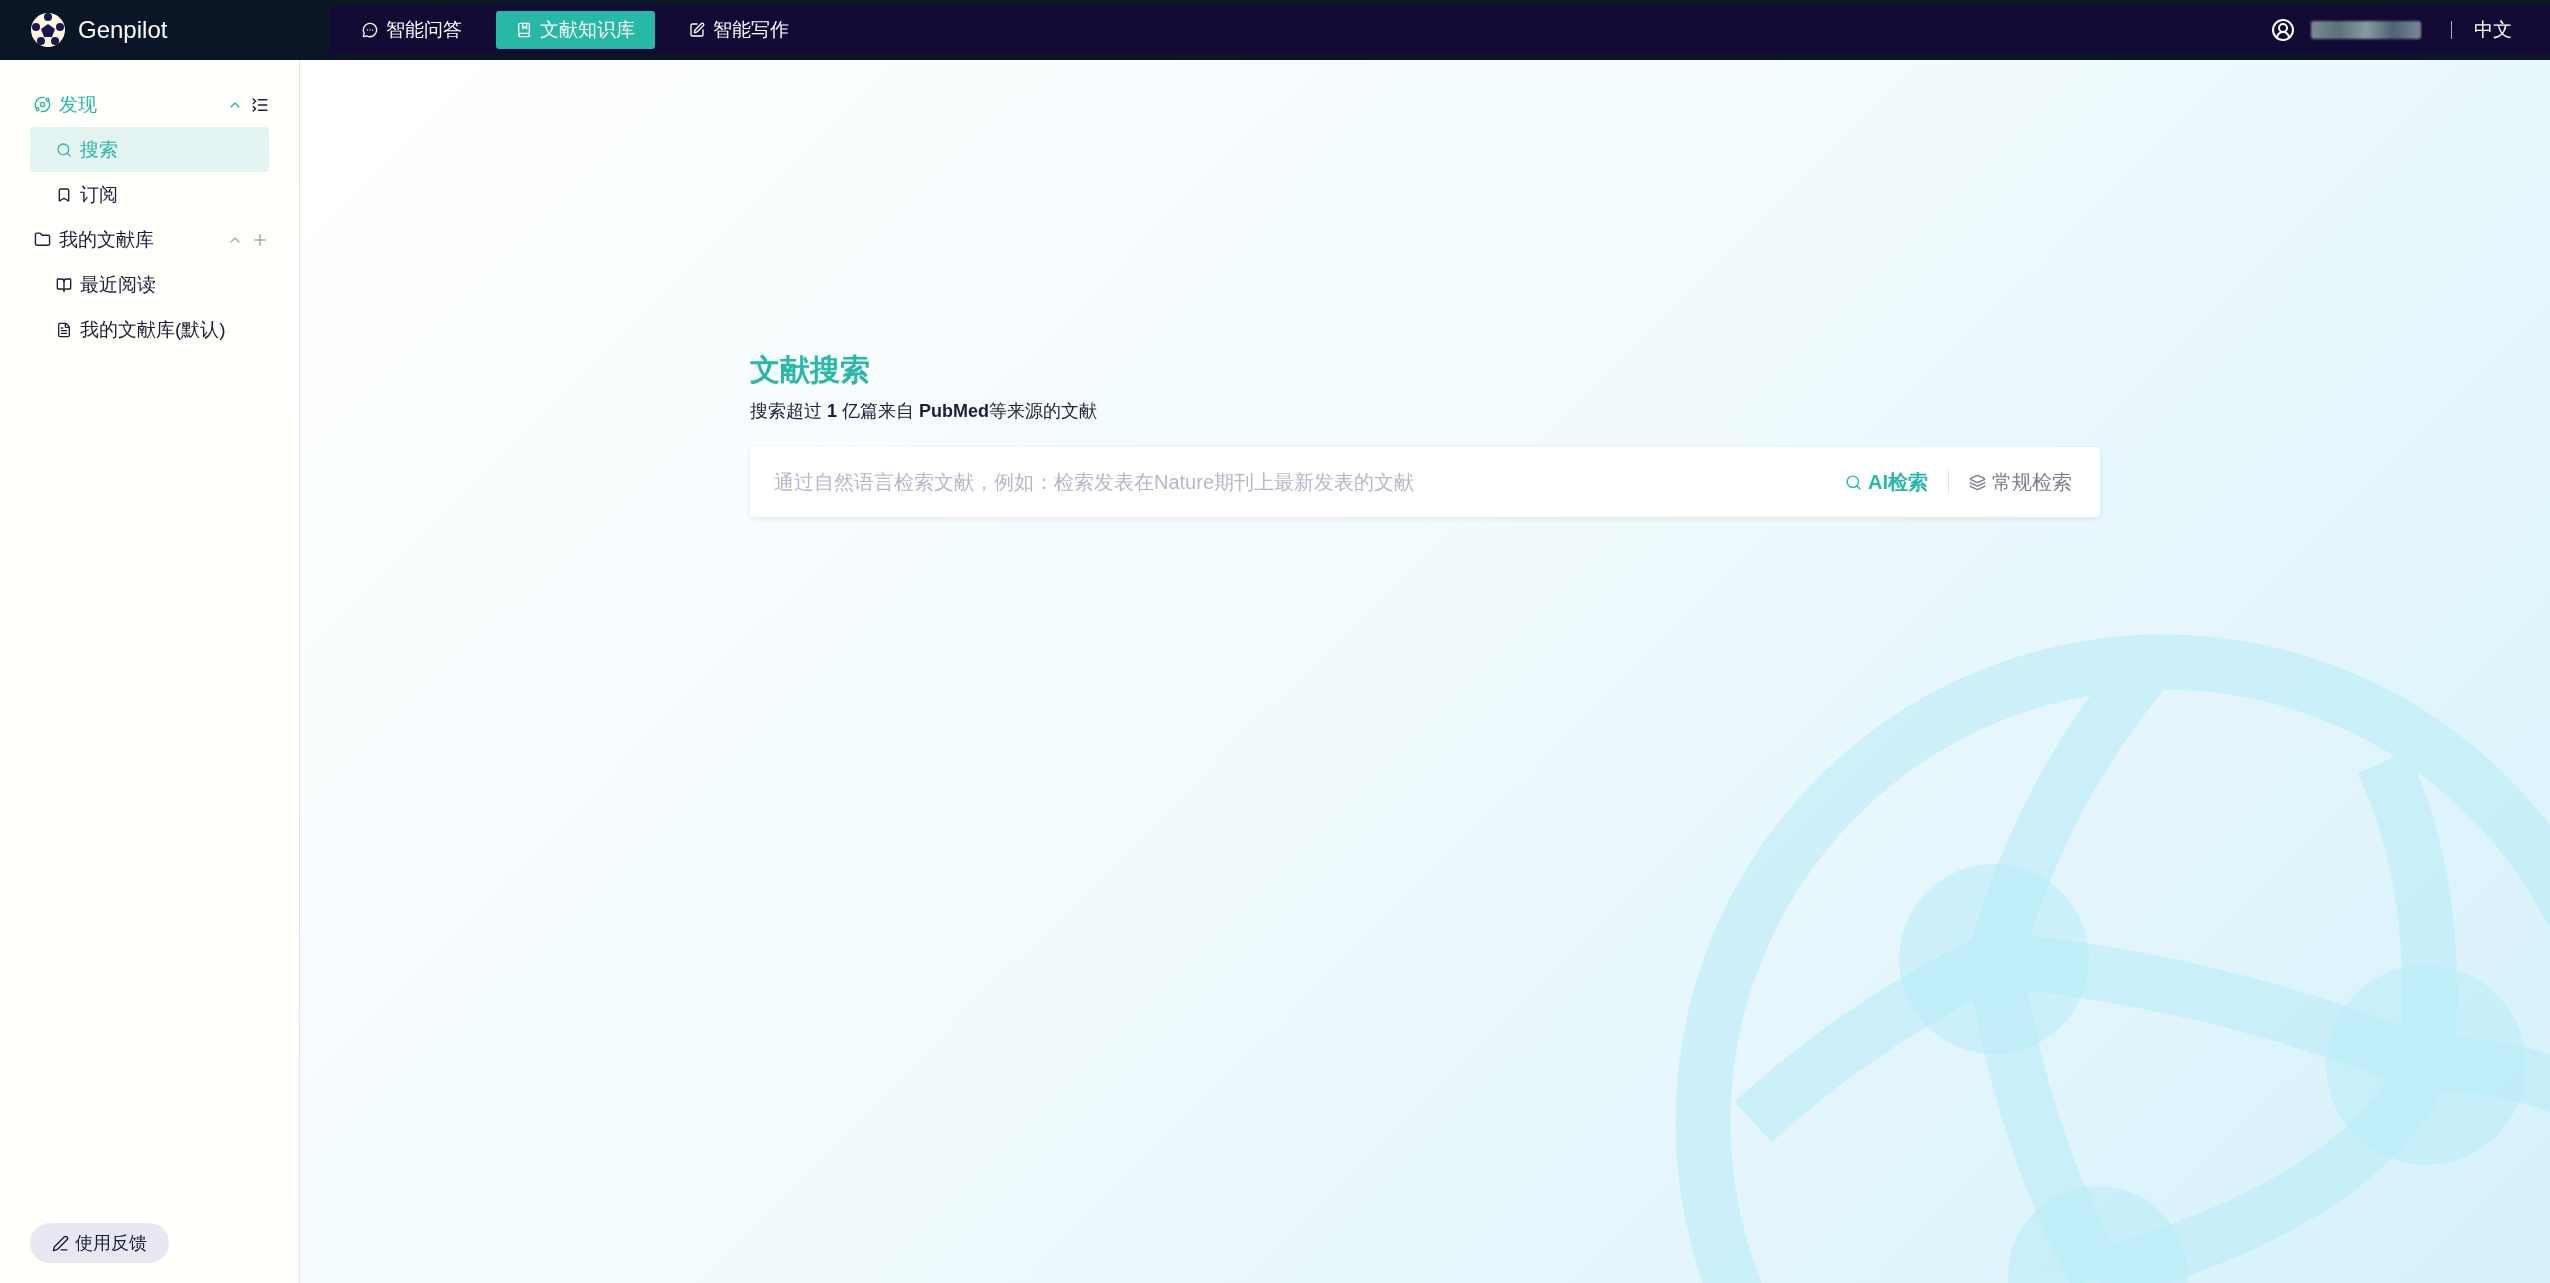 The height and width of the screenshot is (1283, 2550). What do you see at coordinates (139, 239) in the screenshot?
I see `sidebar-group: 我的文献库` at bounding box center [139, 239].